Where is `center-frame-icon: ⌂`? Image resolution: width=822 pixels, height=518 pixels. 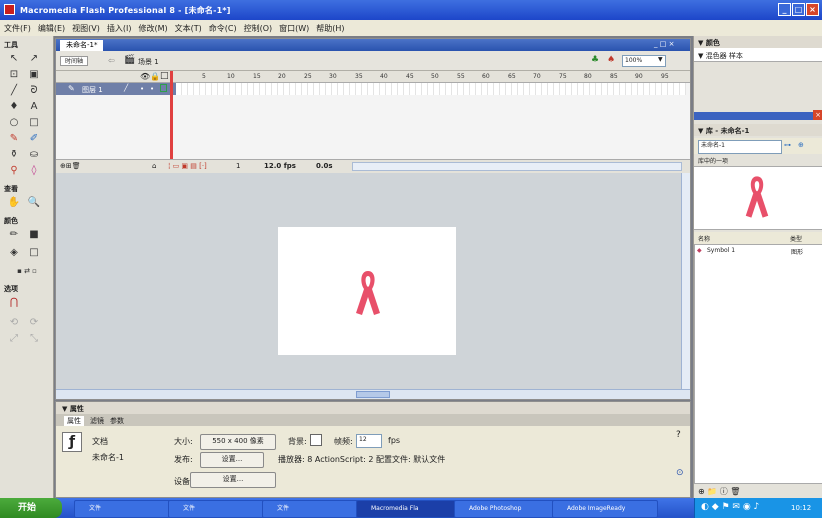 center-frame-icon: ⌂ is located at coordinates (154, 166).